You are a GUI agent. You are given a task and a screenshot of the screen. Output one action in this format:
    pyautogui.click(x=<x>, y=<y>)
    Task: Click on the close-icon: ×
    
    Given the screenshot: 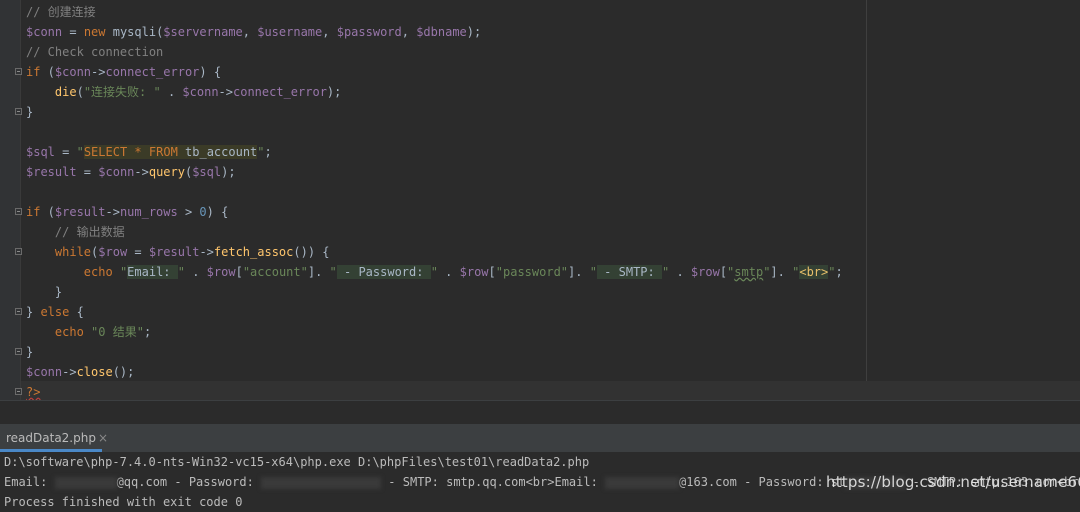 What is the action you would take?
    pyautogui.click(x=103, y=438)
    